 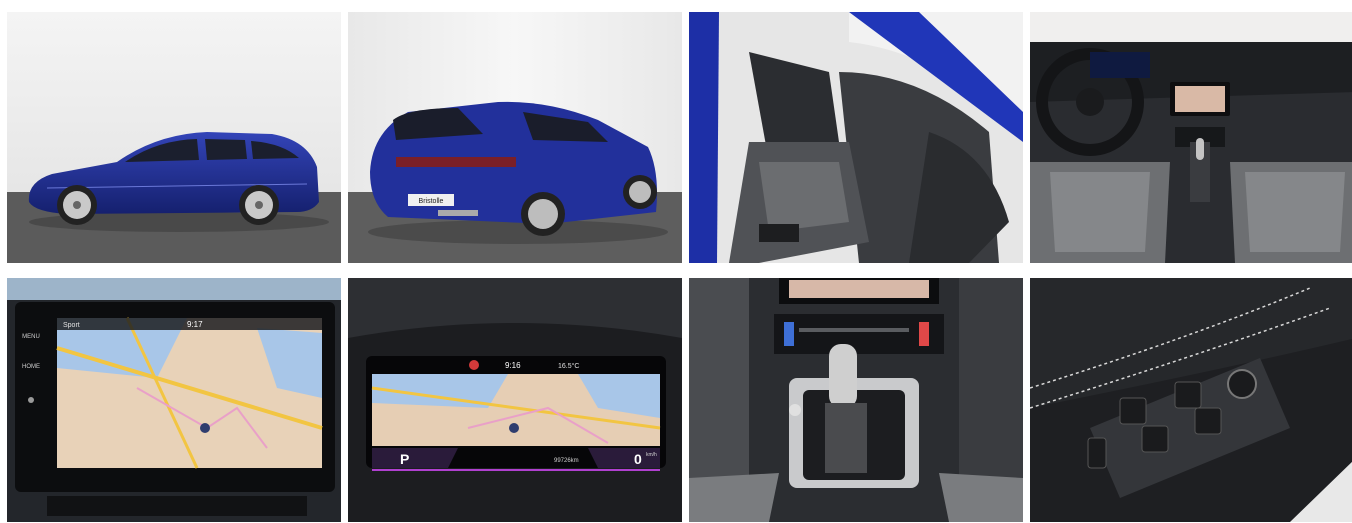 I want to click on infotainment-home-label: HOME, so click(x=31, y=367).